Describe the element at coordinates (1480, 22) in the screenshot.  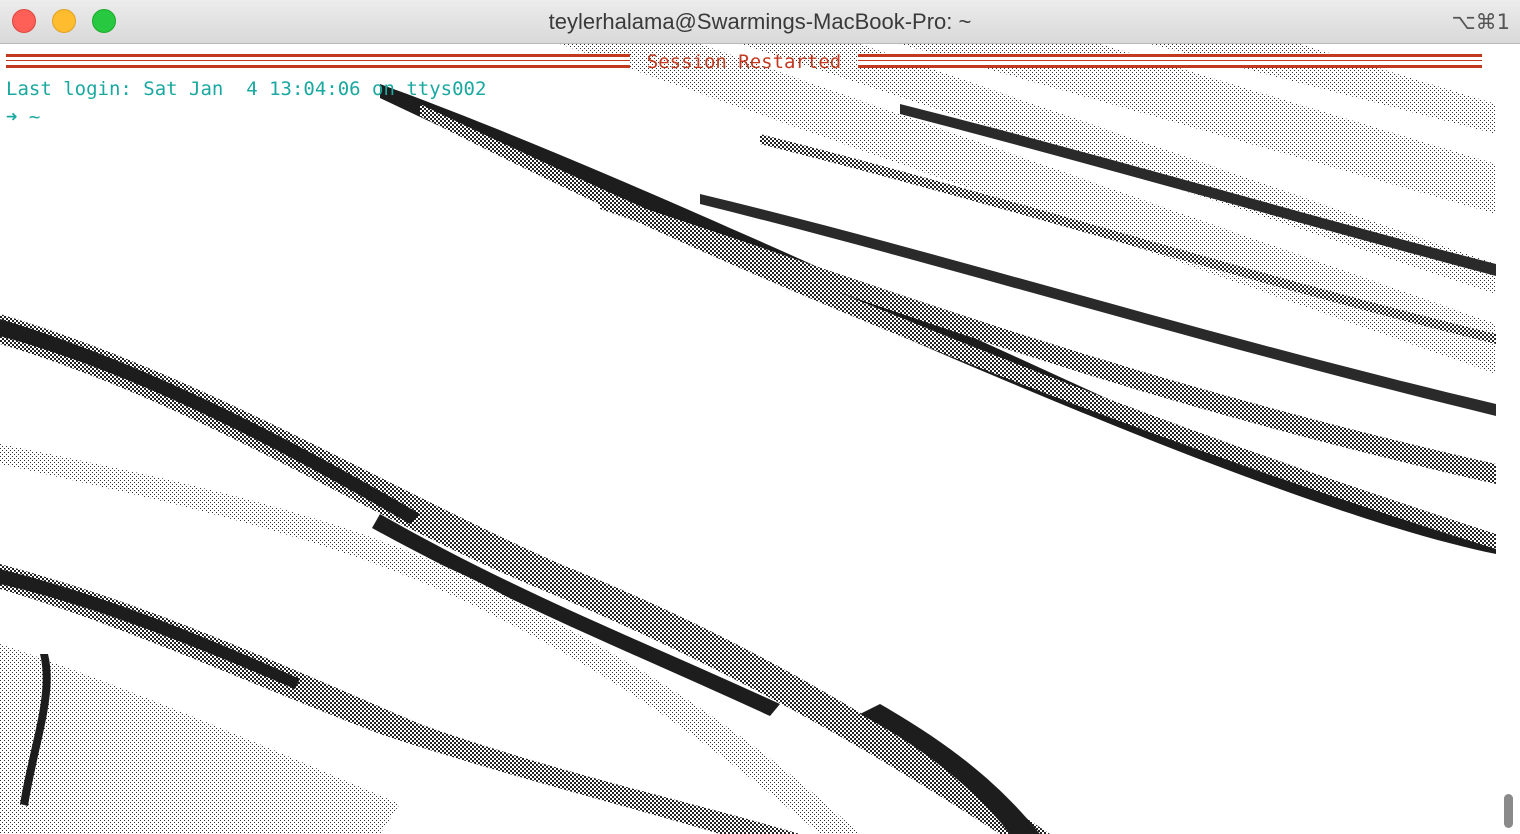
I see `window-shortcut-label: ⌥⌘1` at that location.